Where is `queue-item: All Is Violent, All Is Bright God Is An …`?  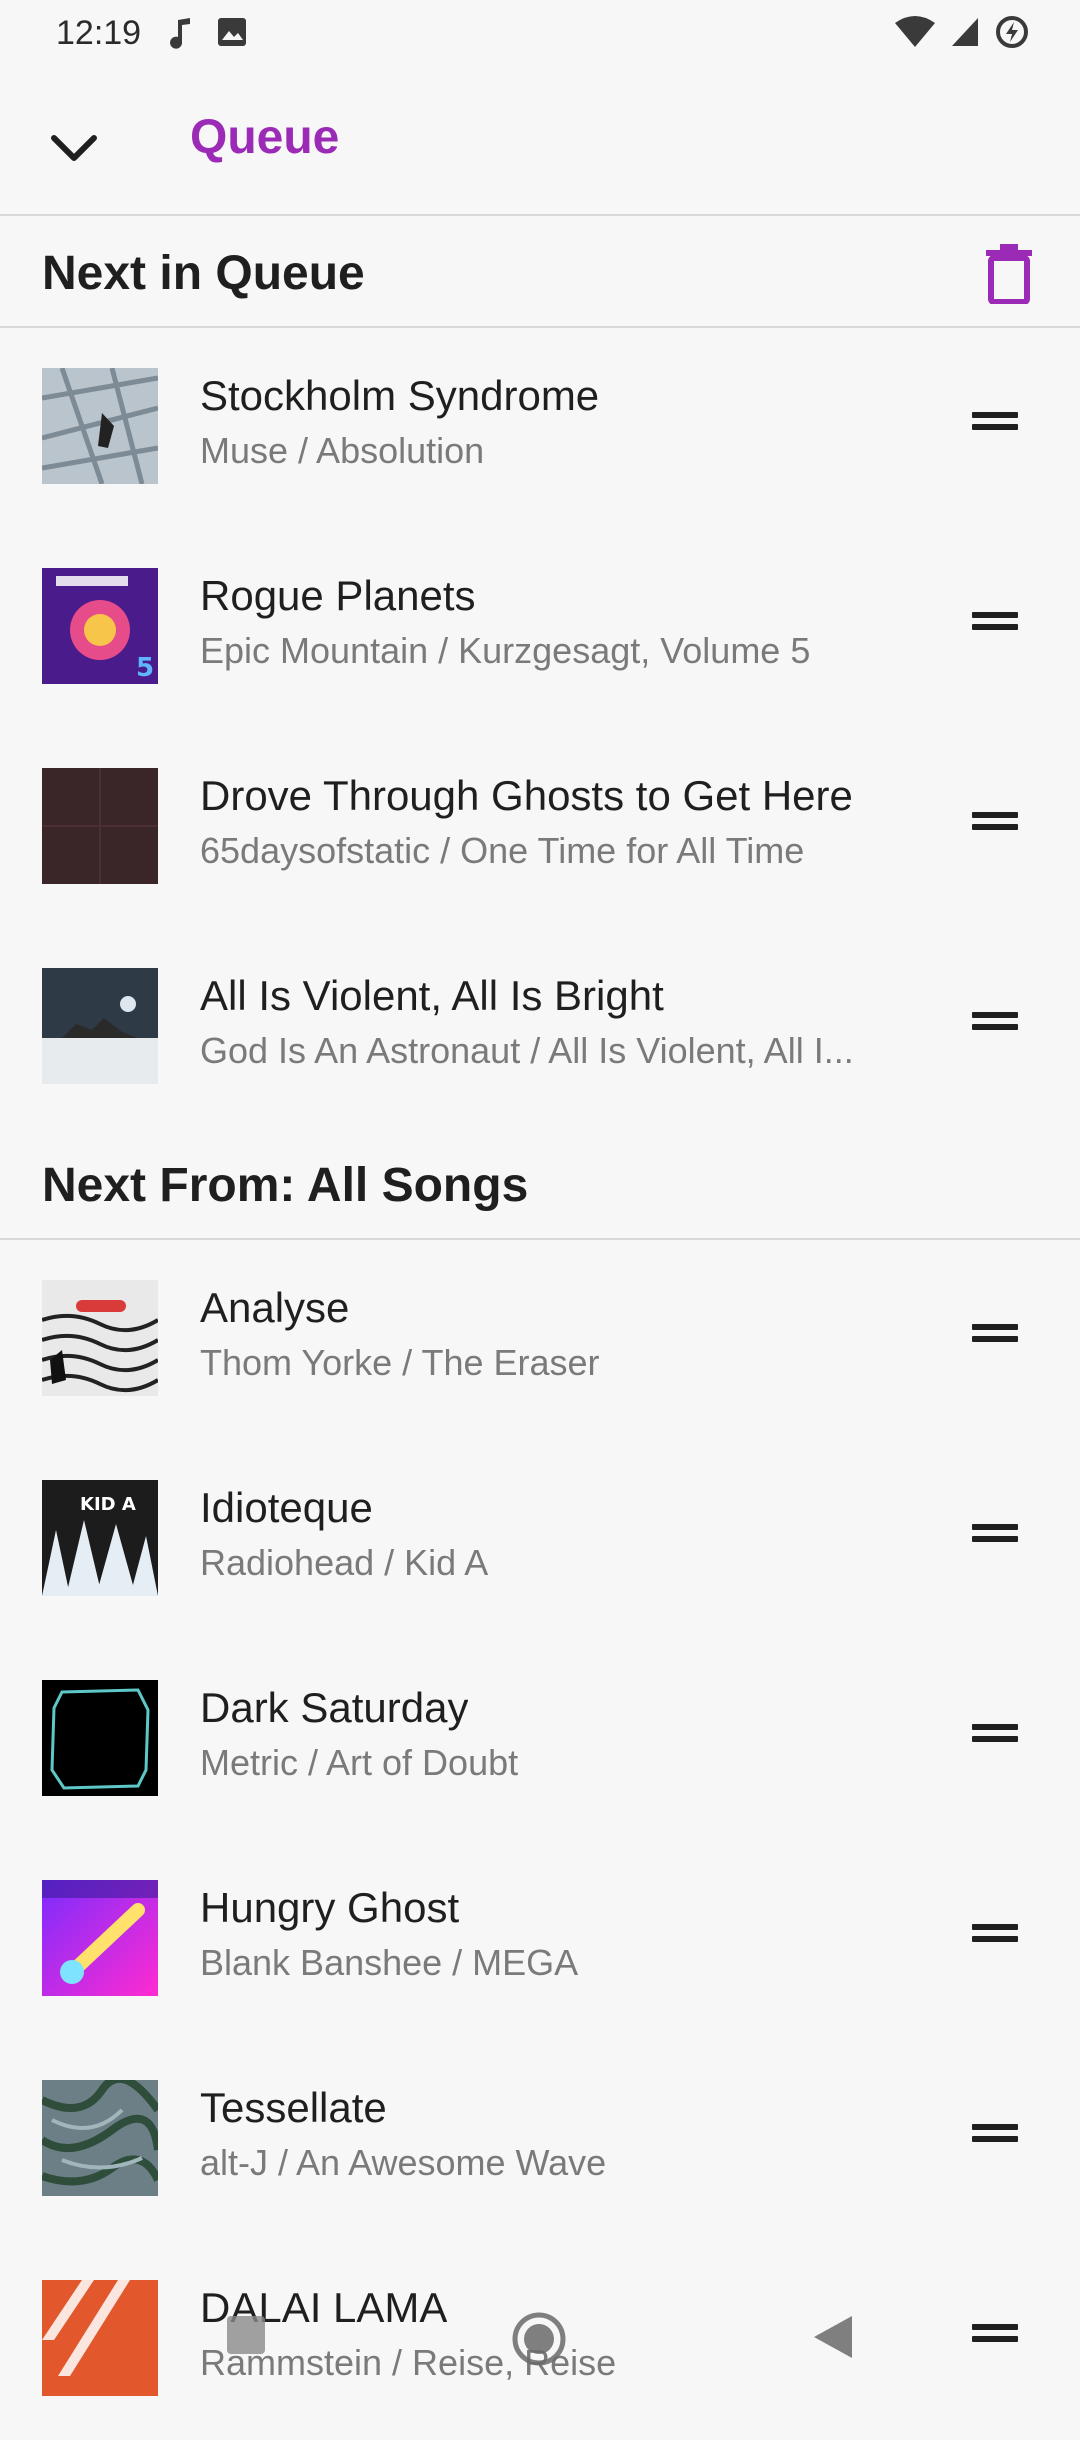
queue-item: All Is Violent, All Is Bright God Is An … is located at coordinates (540, 1028).